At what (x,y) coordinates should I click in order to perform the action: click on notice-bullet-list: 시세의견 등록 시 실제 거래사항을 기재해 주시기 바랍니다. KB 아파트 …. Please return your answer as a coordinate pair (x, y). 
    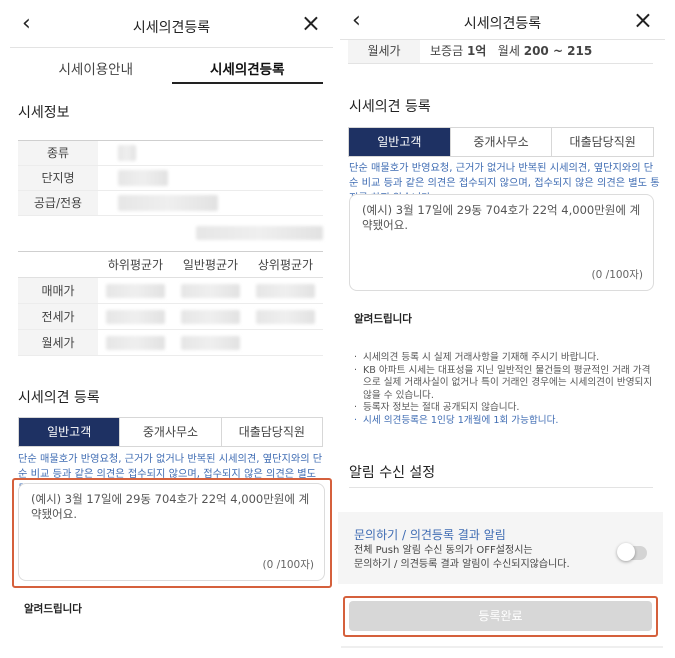
    Looking at the image, I should click on (504, 389).